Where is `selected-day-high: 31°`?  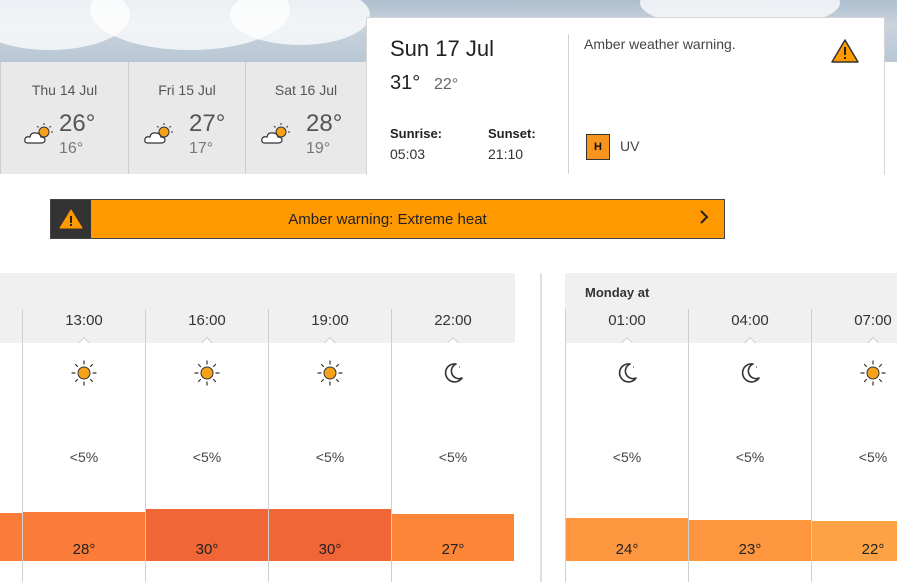
selected-day-high: 31° is located at coordinates (405, 83).